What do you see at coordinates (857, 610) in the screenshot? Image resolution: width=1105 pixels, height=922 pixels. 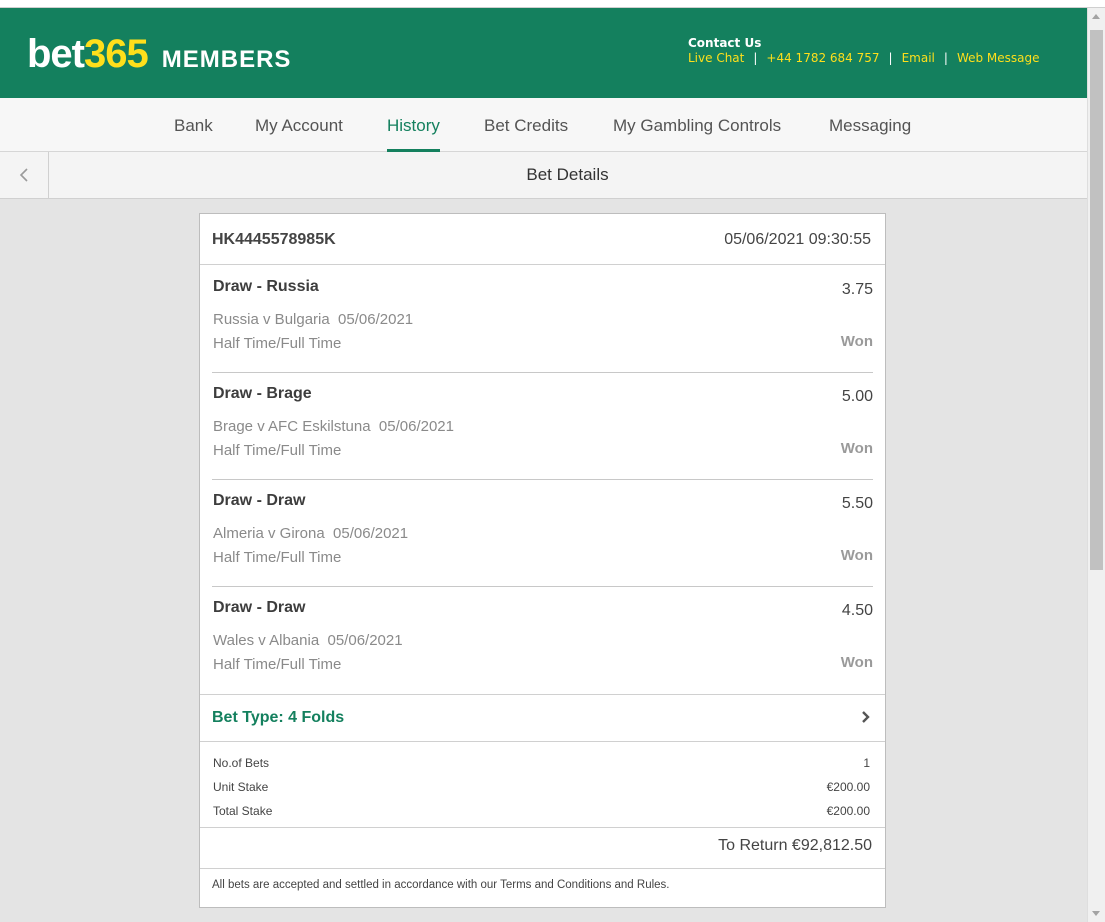 I see `selection-odds: 4.50` at bounding box center [857, 610].